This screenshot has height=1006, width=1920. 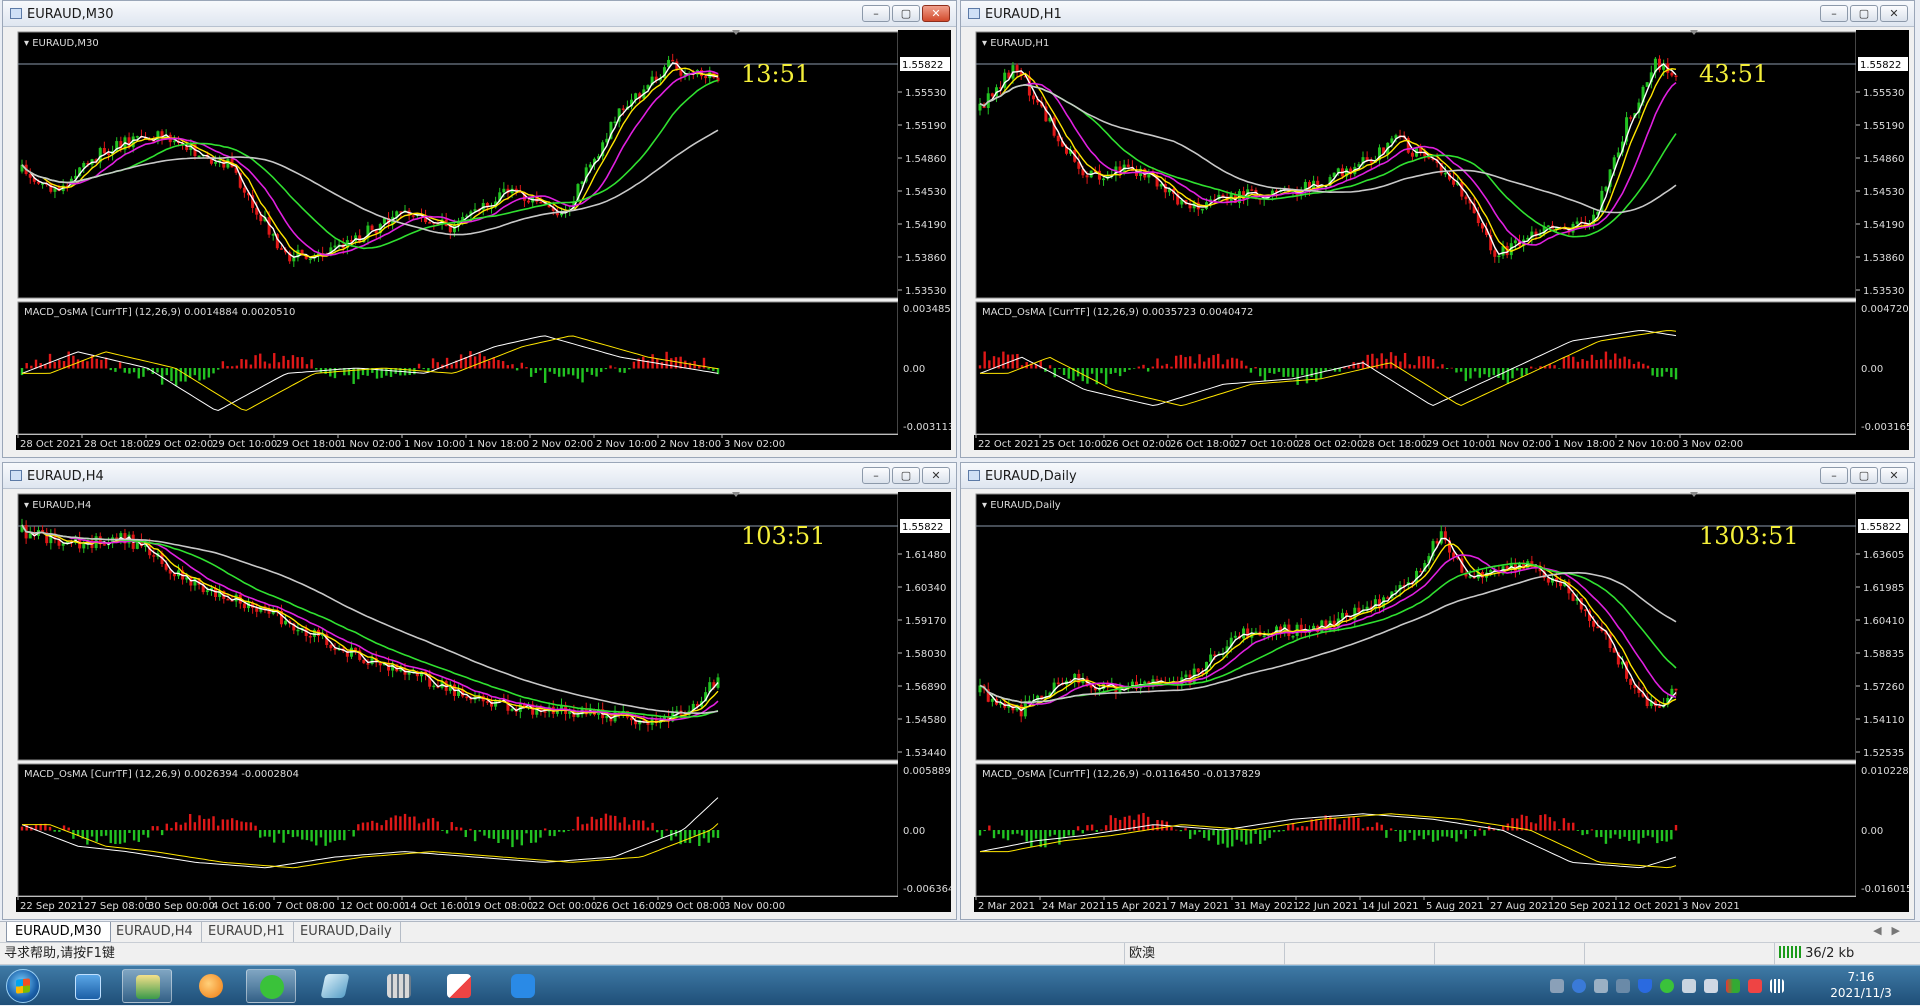 I want to click on window-titlebar: EURAUD,H4 – ▢ ✕, so click(x=479, y=476).